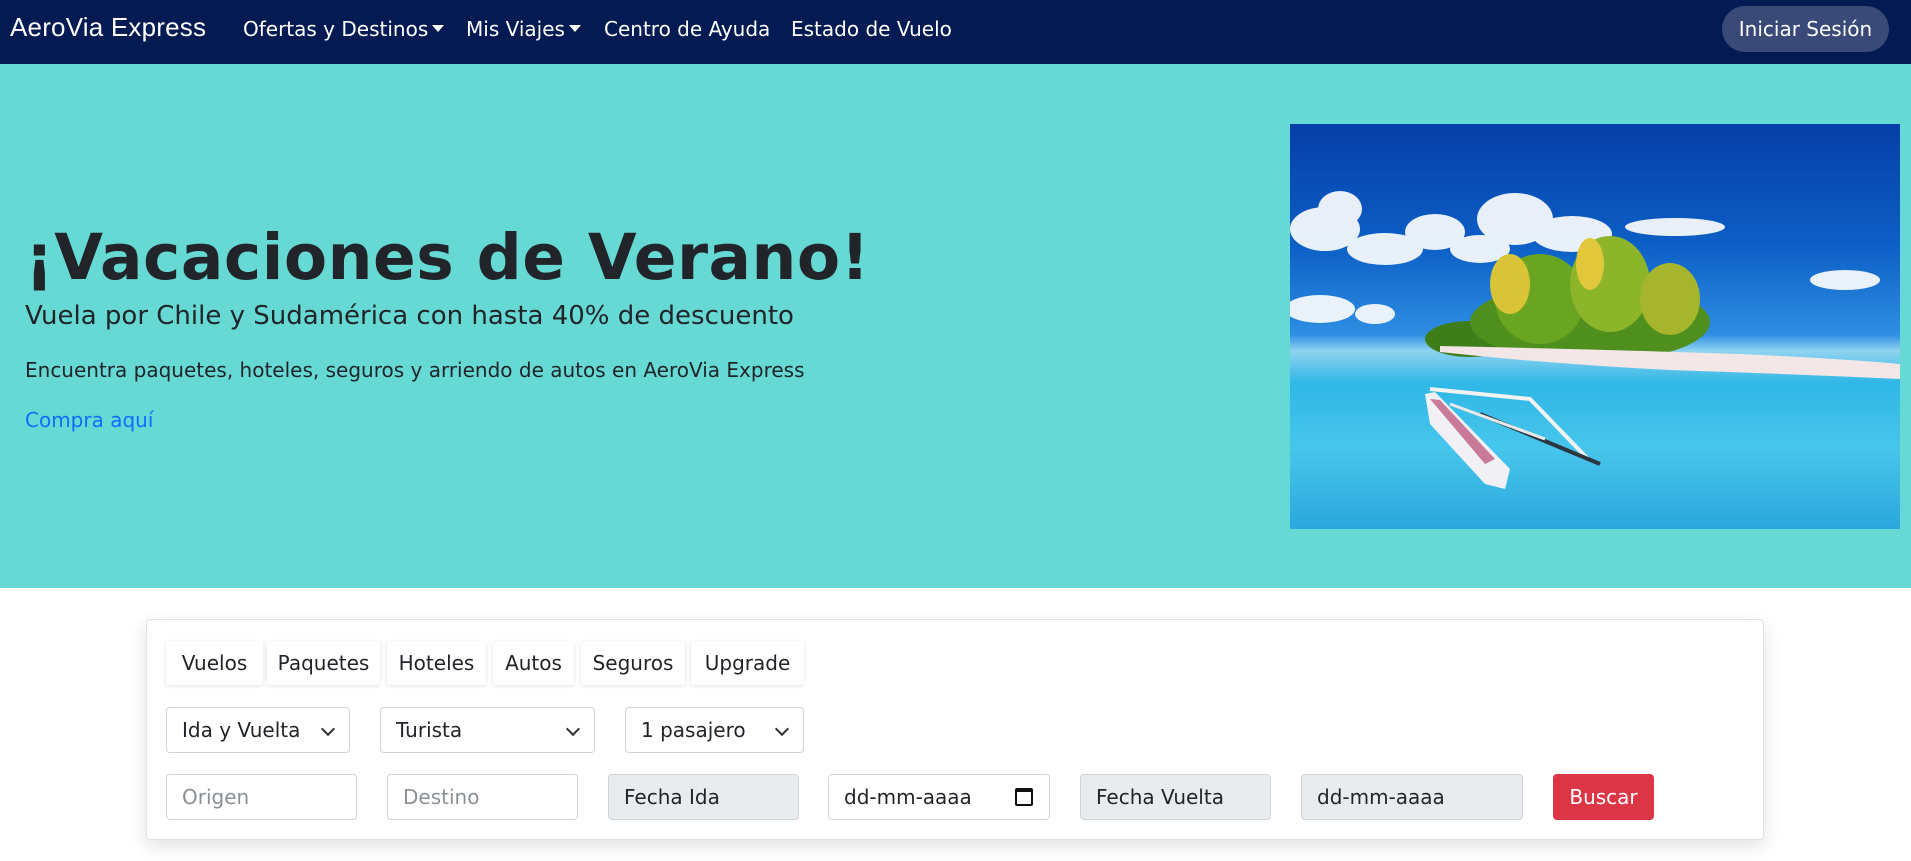  I want to click on departure-date-input: dd-mm-aaaa, so click(939, 797).